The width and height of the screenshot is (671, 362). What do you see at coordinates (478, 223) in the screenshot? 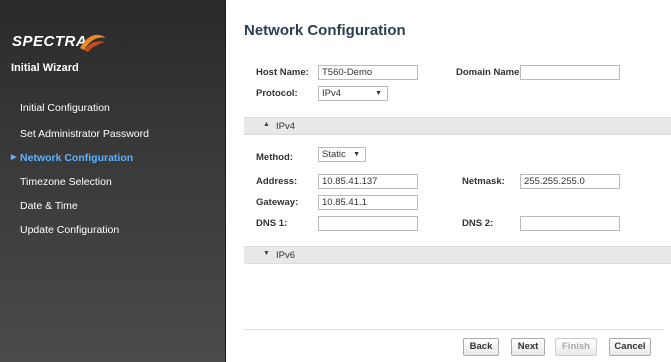
I see `dns2-label: DNS 2:` at bounding box center [478, 223].